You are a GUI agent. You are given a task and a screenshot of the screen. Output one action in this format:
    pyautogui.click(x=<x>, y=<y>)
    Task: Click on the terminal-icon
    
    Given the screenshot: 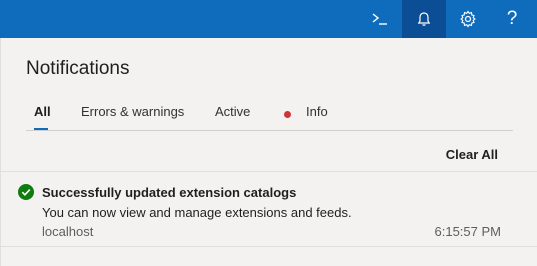 What is the action you would take?
    pyautogui.click(x=379, y=19)
    